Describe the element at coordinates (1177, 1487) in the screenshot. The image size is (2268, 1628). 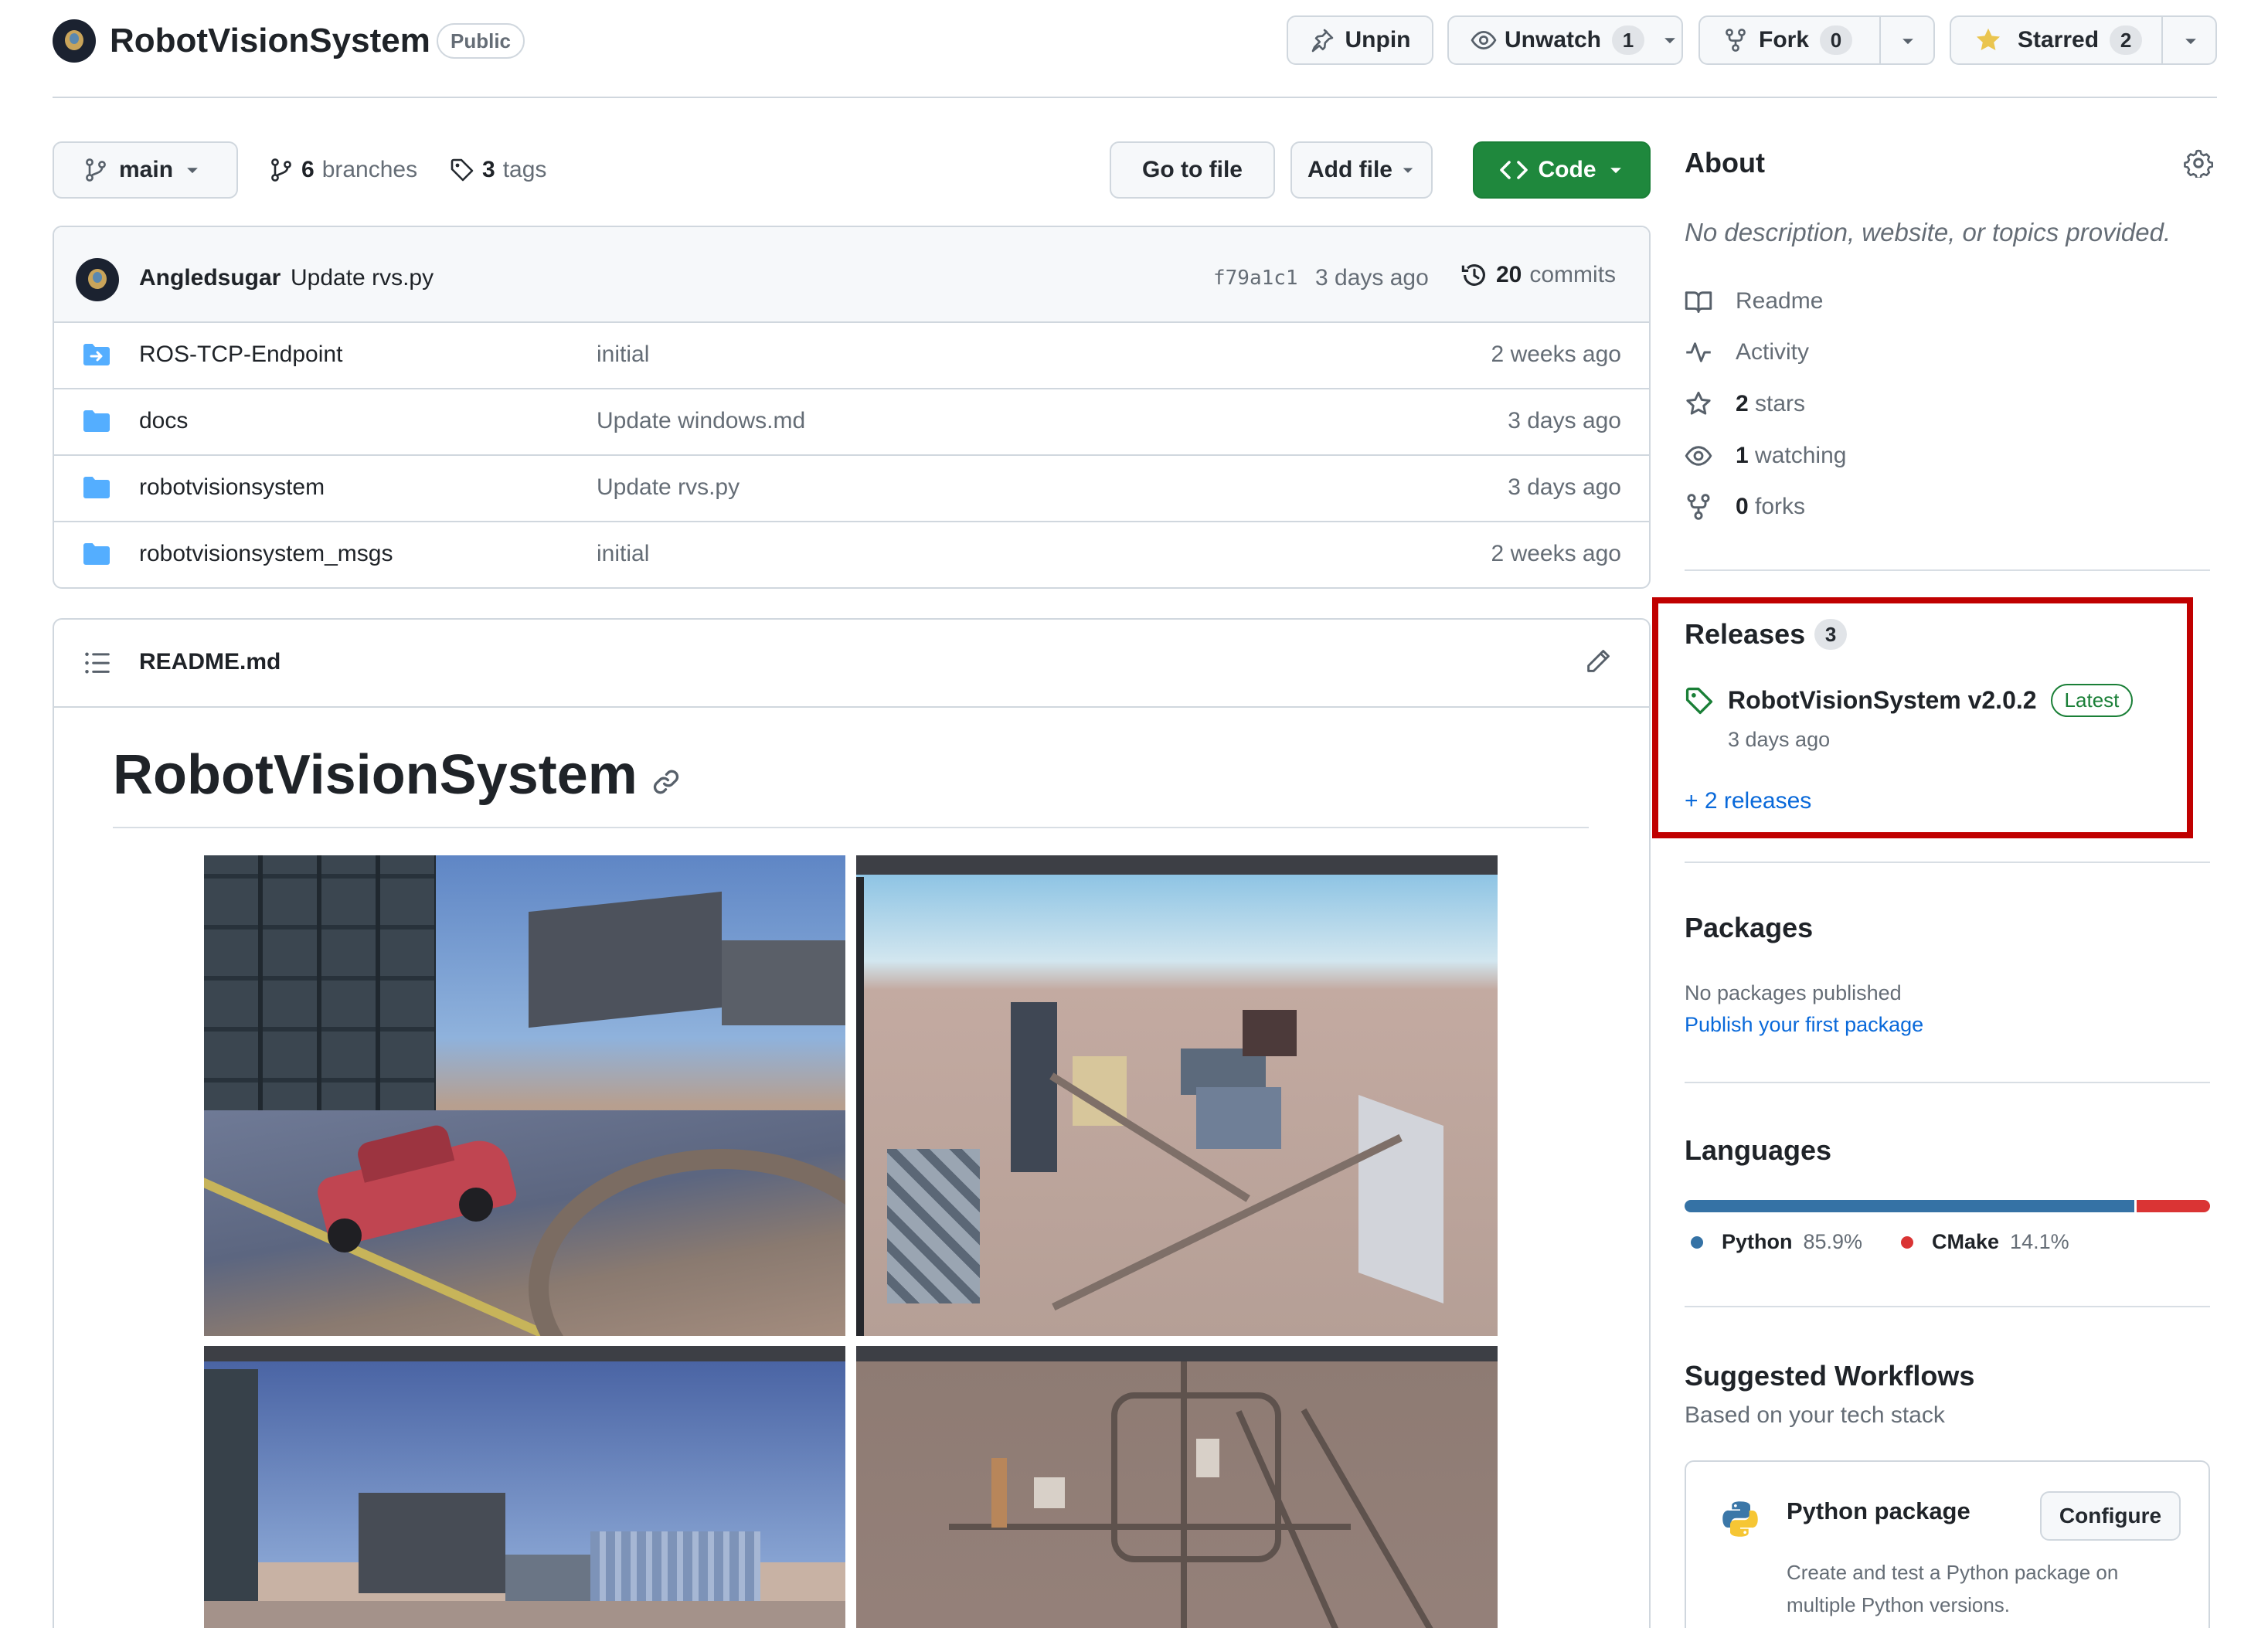
I see `readme-image-map` at that location.